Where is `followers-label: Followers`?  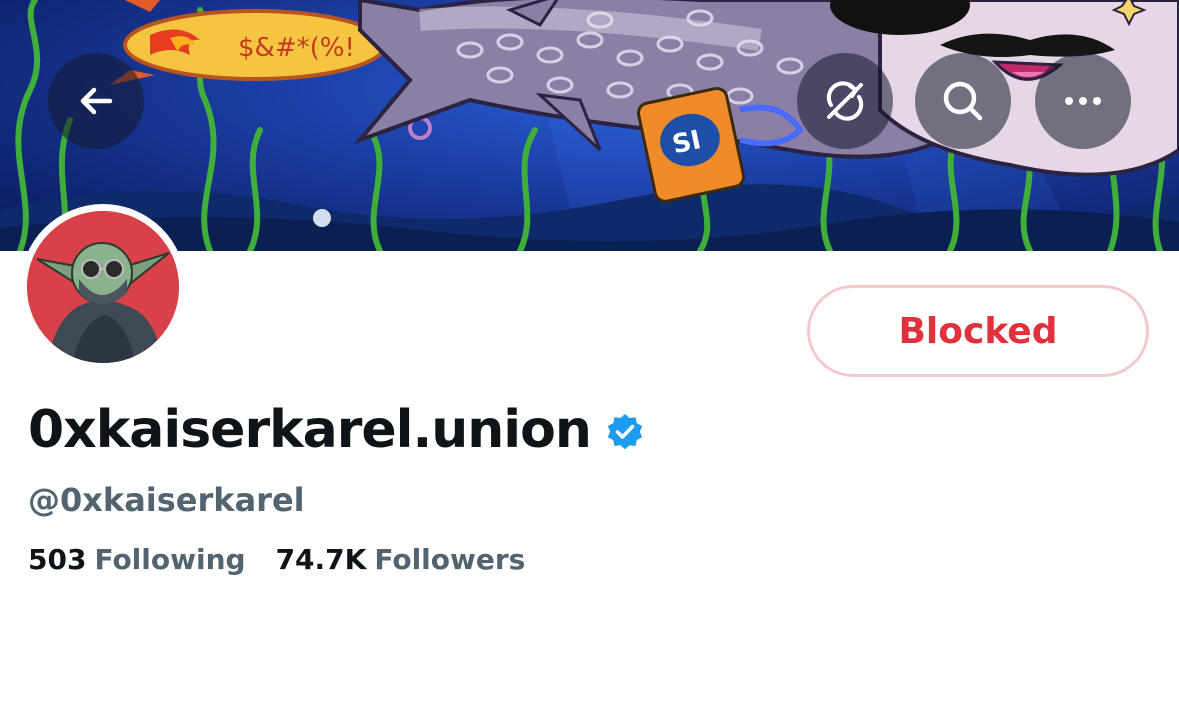
followers-label: Followers is located at coordinates (450, 559).